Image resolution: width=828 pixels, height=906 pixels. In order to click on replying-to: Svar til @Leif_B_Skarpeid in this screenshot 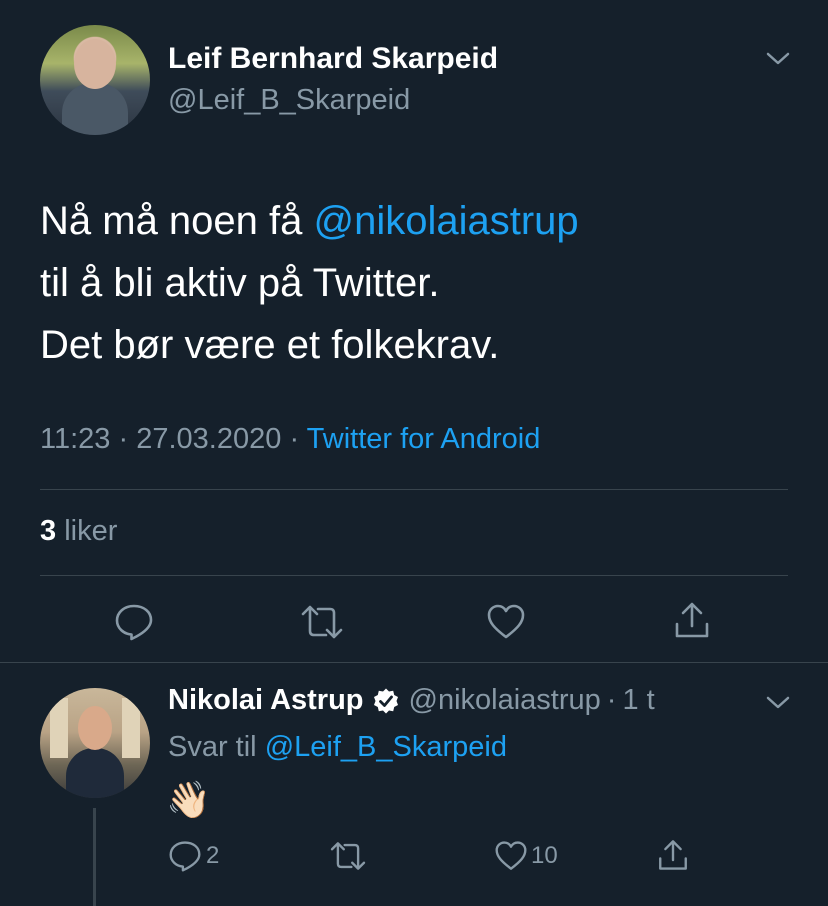, I will do `click(337, 747)`.